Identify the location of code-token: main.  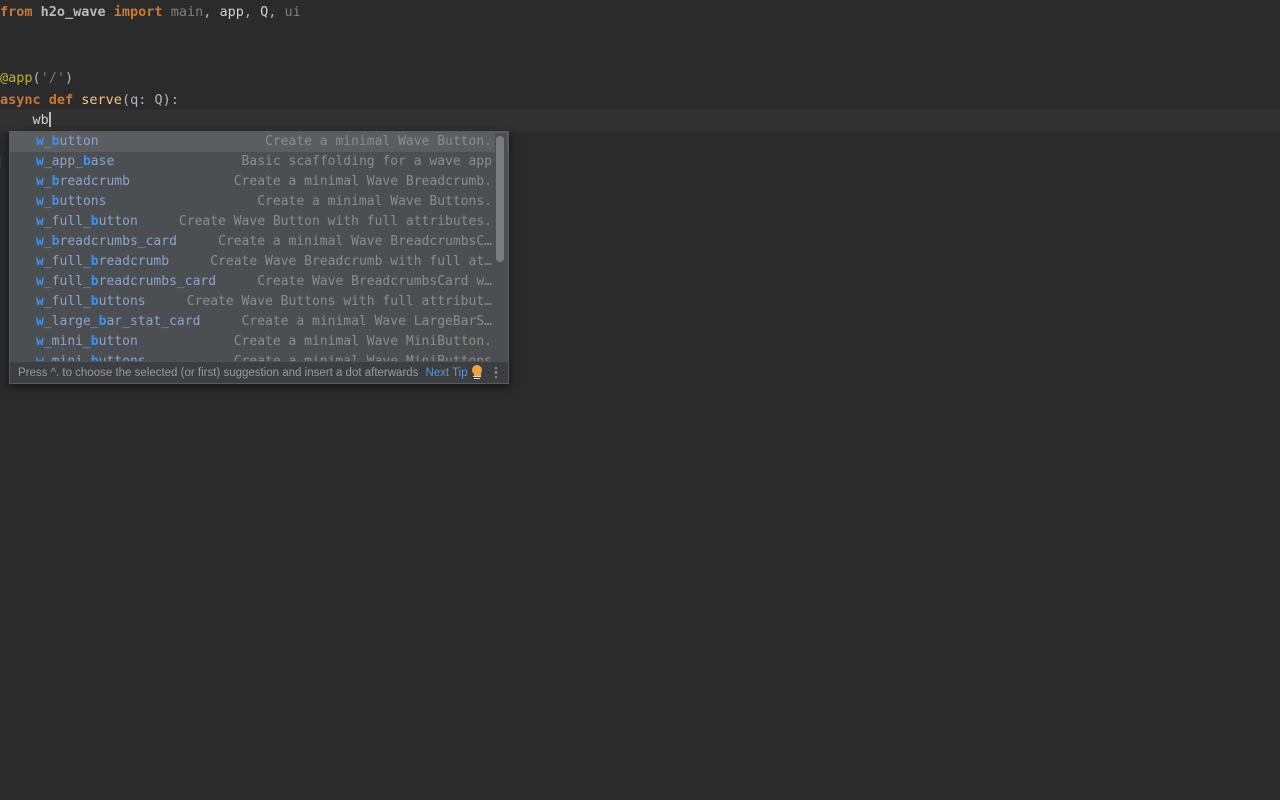
(187, 12).